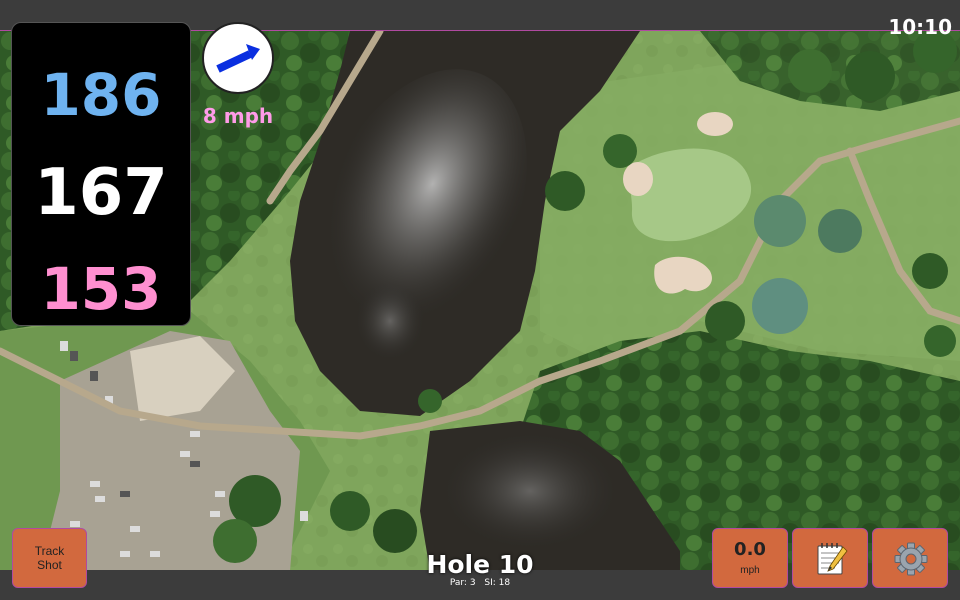 This screenshot has width=960, height=600. I want to click on wind-direction-arrow-icon, so click(238, 58).